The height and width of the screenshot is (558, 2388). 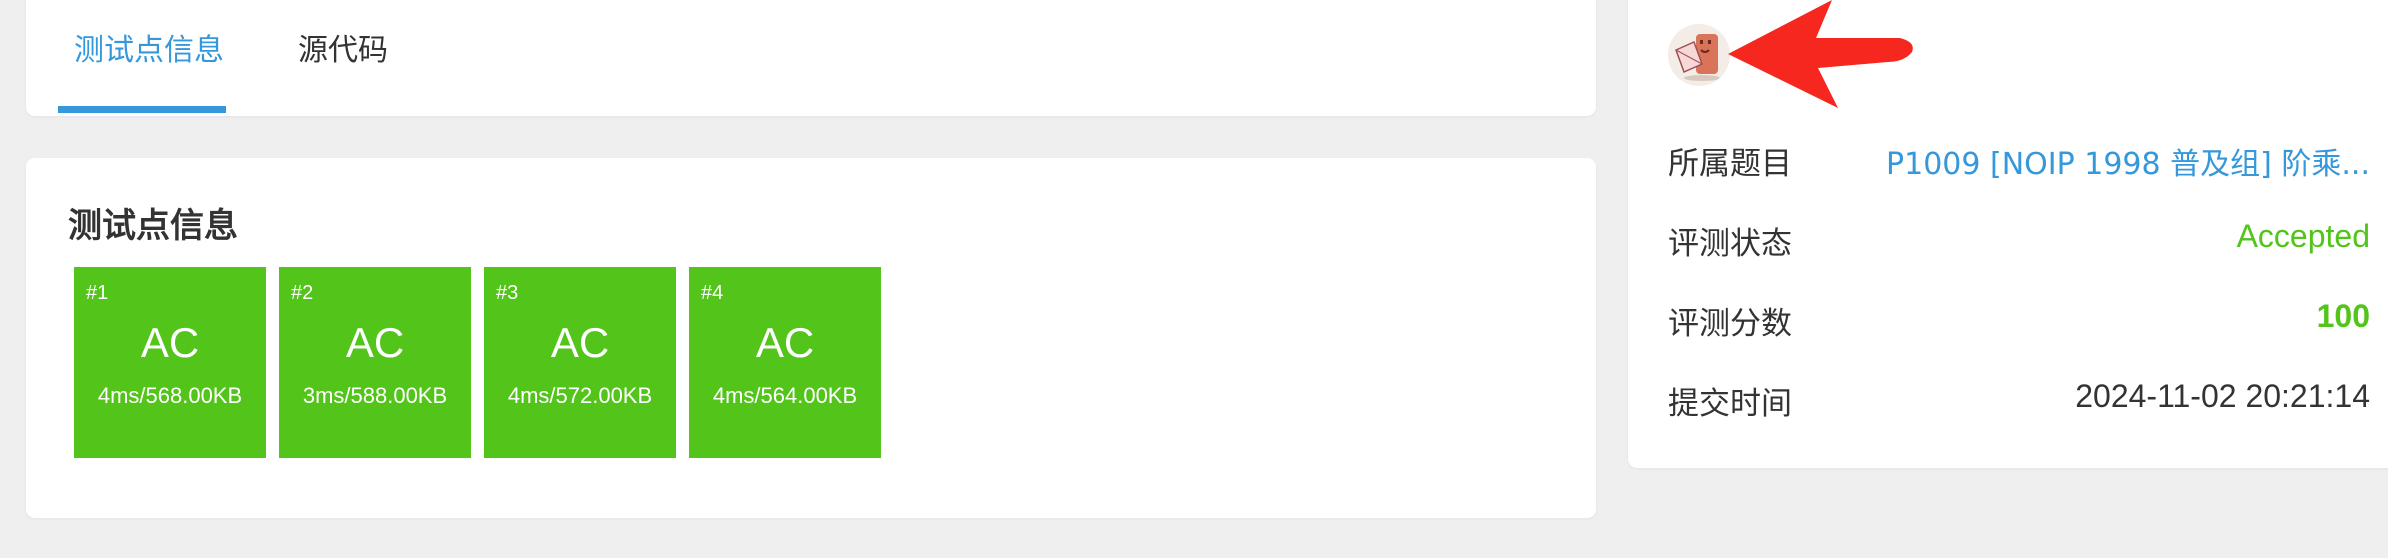 I want to click on avatar-icon, so click(x=1699, y=55).